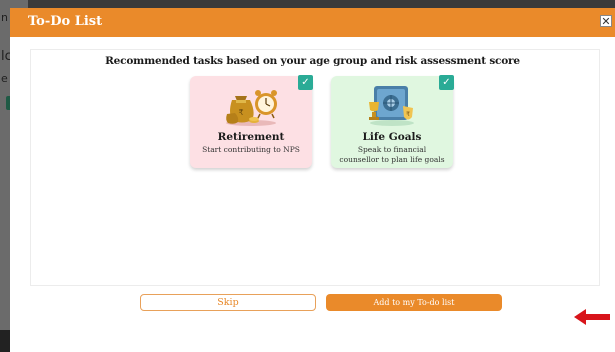 The image size is (615, 352). I want to click on background-edge, so click(5, 341).